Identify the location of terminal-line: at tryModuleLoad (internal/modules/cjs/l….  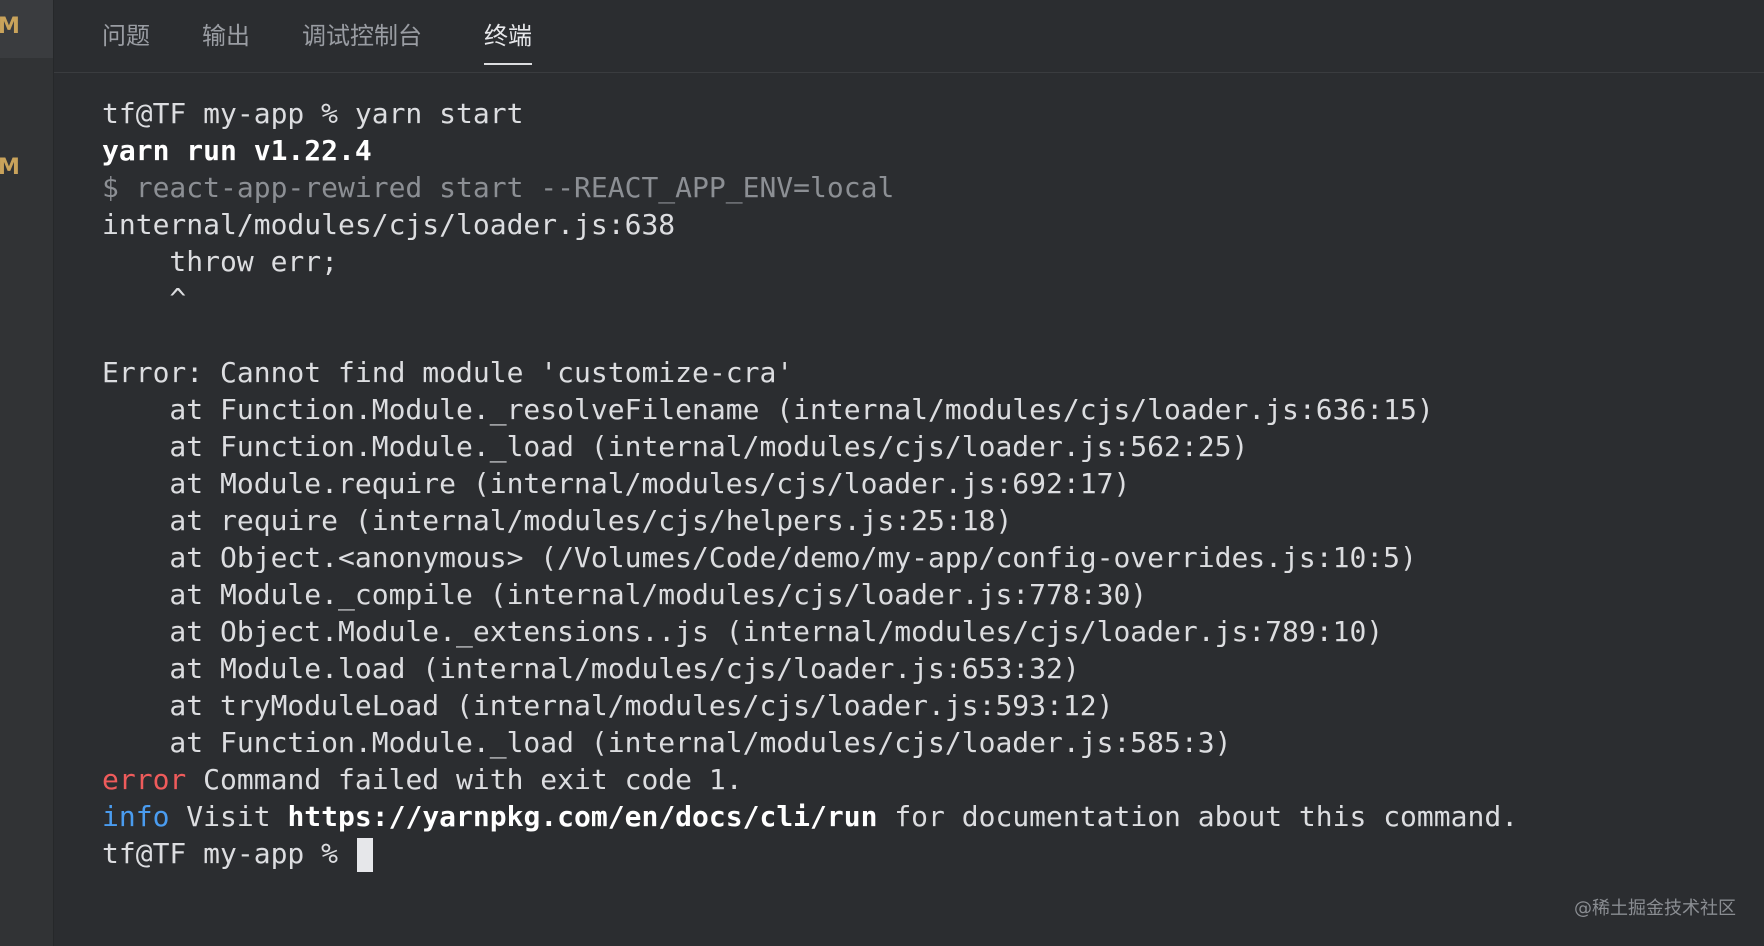
(608, 705).